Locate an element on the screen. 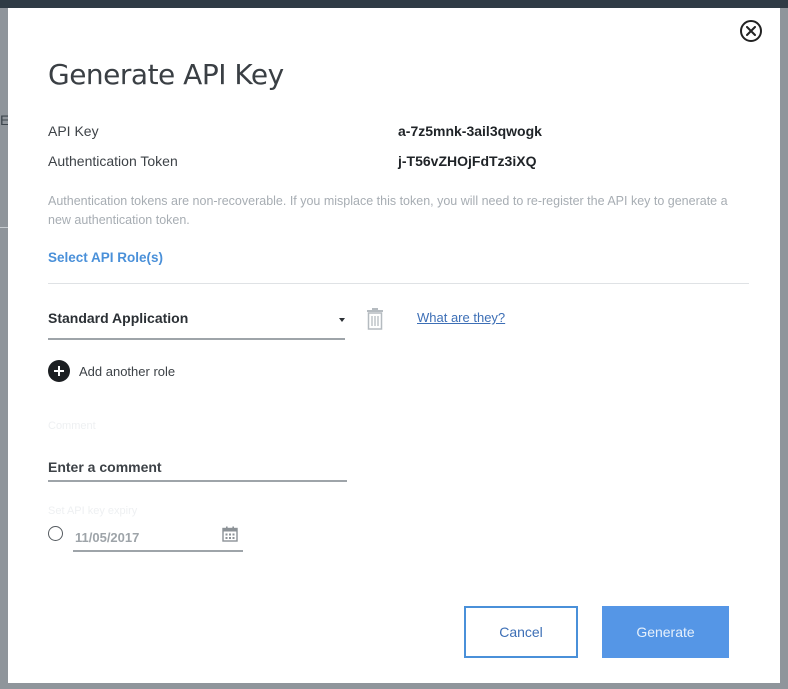 The width and height of the screenshot is (788, 689). api-key-label: API Key is located at coordinates (73, 131).